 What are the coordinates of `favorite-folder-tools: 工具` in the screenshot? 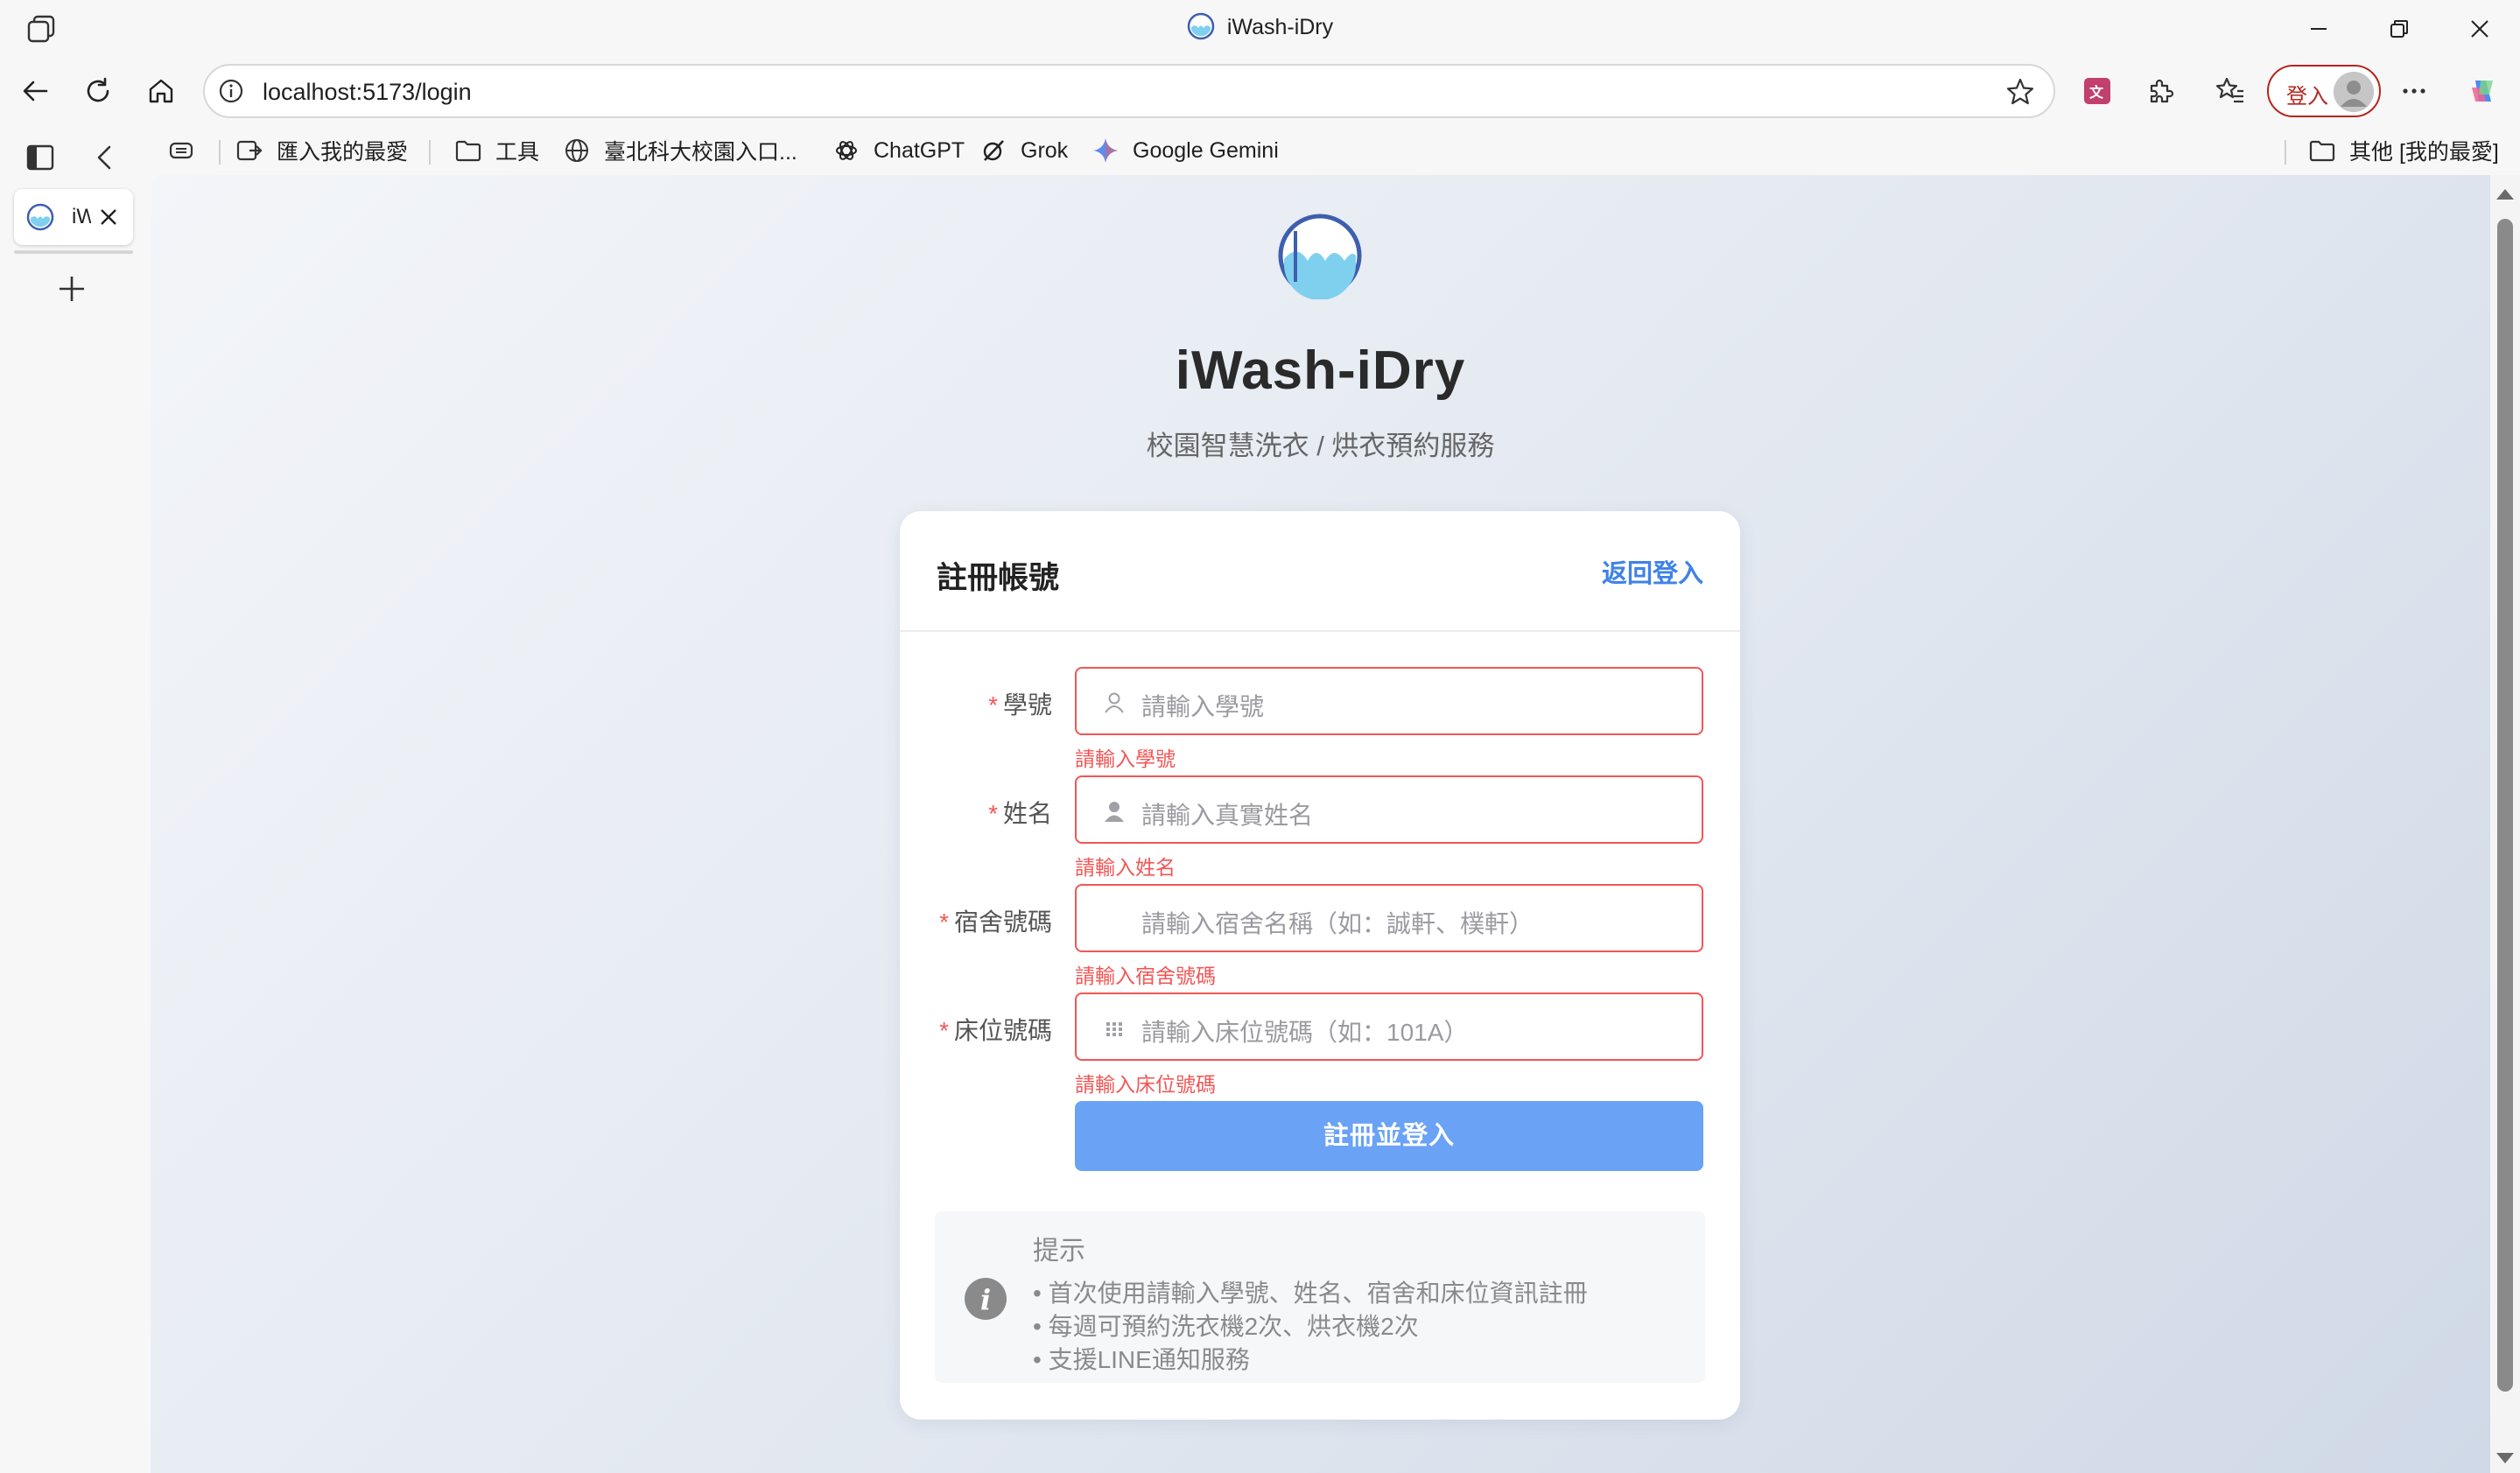 It's located at (496, 150).